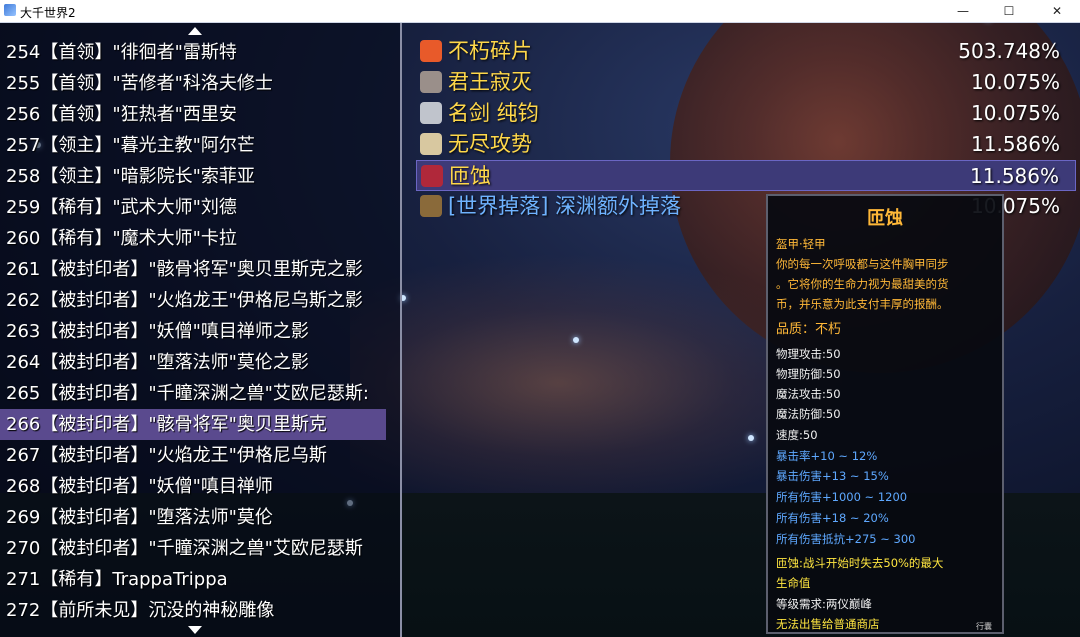 The height and width of the screenshot is (637, 1080). What do you see at coordinates (195, 31) in the screenshot?
I see `scroll-up-arrow-icon` at bounding box center [195, 31].